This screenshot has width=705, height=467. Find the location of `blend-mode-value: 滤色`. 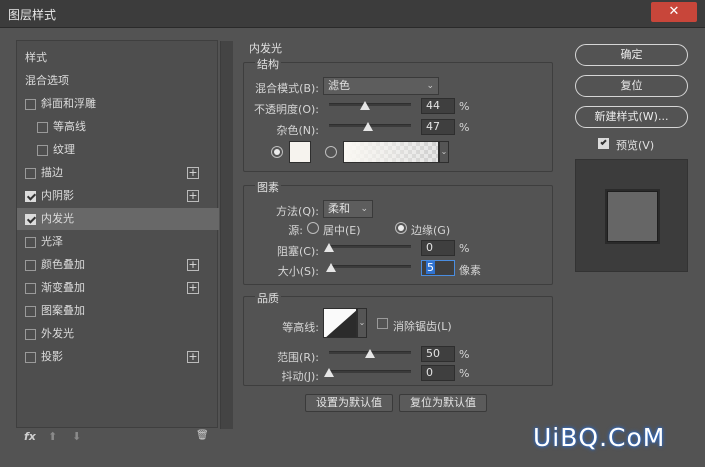

blend-mode-value: 滤色 is located at coordinates (339, 85).